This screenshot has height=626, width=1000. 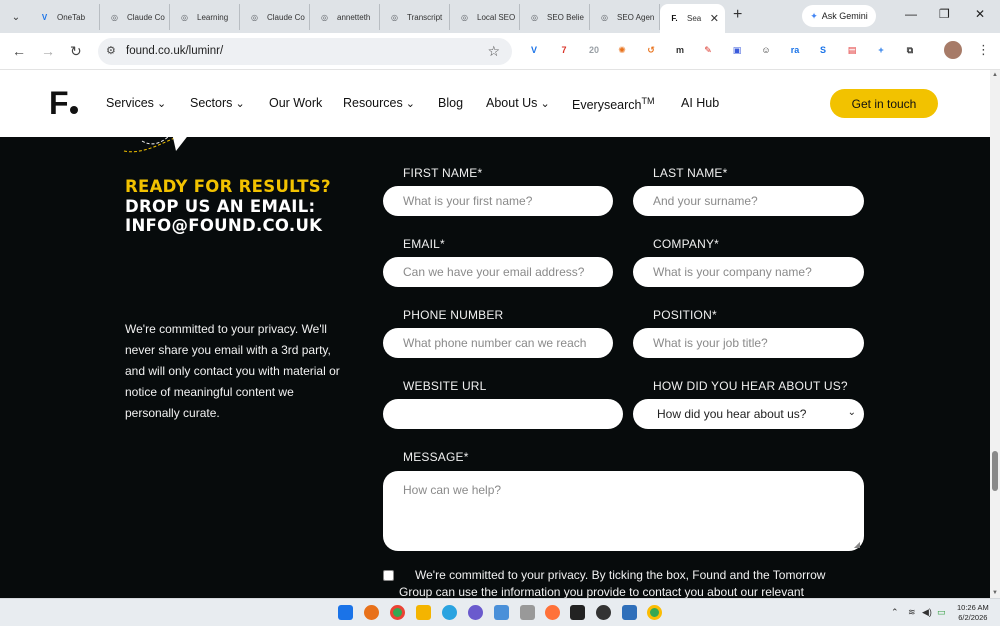 I want to click on tab-favicon-icon: F., so click(x=674, y=18).